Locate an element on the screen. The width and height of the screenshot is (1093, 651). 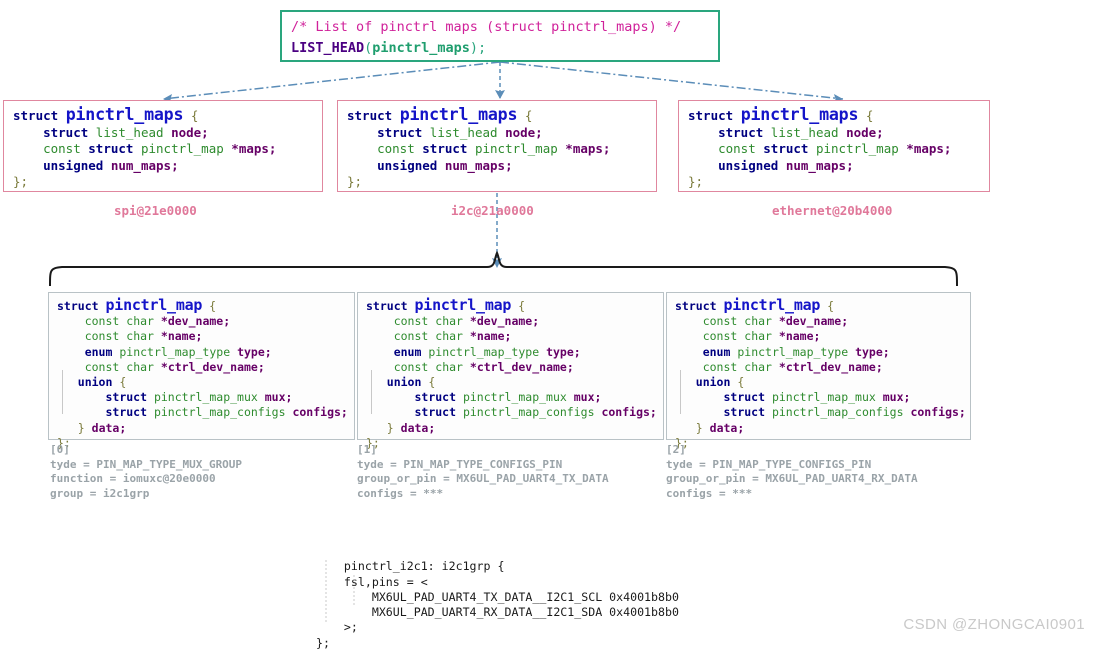
map-union-kw: union is located at coordinates (95, 382).